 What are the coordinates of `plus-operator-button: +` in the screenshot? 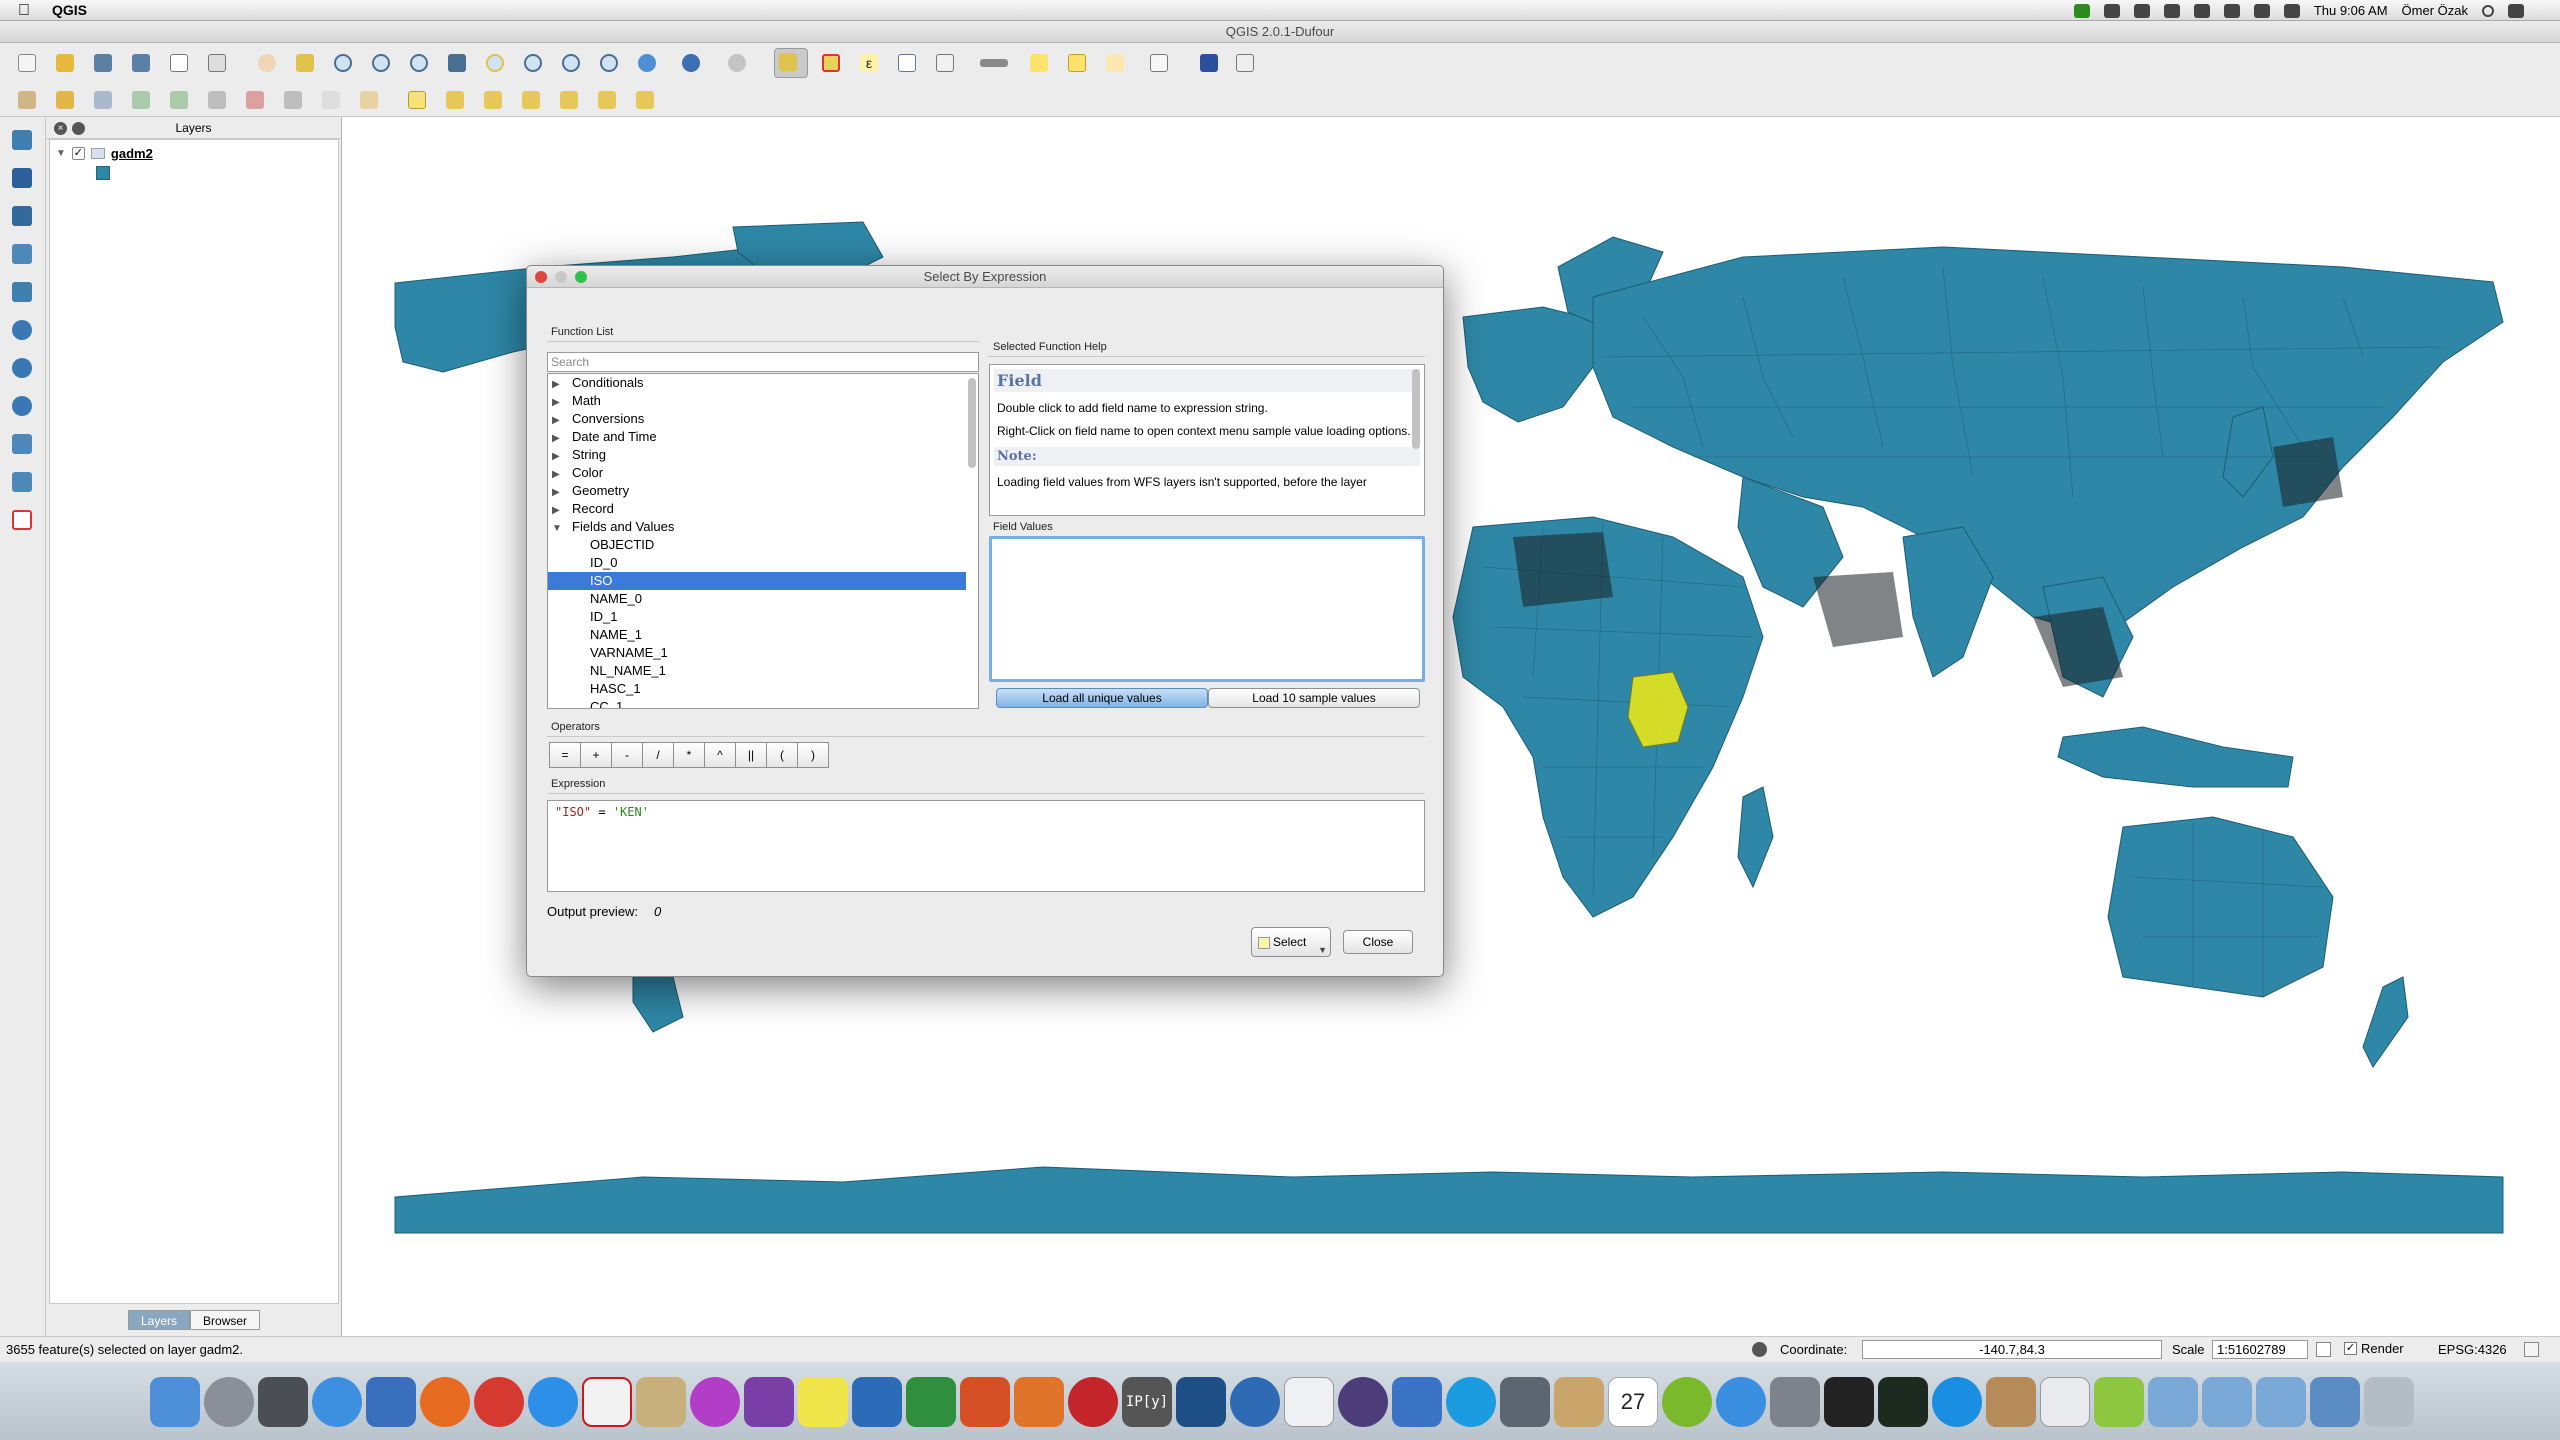 It's located at (596, 755).